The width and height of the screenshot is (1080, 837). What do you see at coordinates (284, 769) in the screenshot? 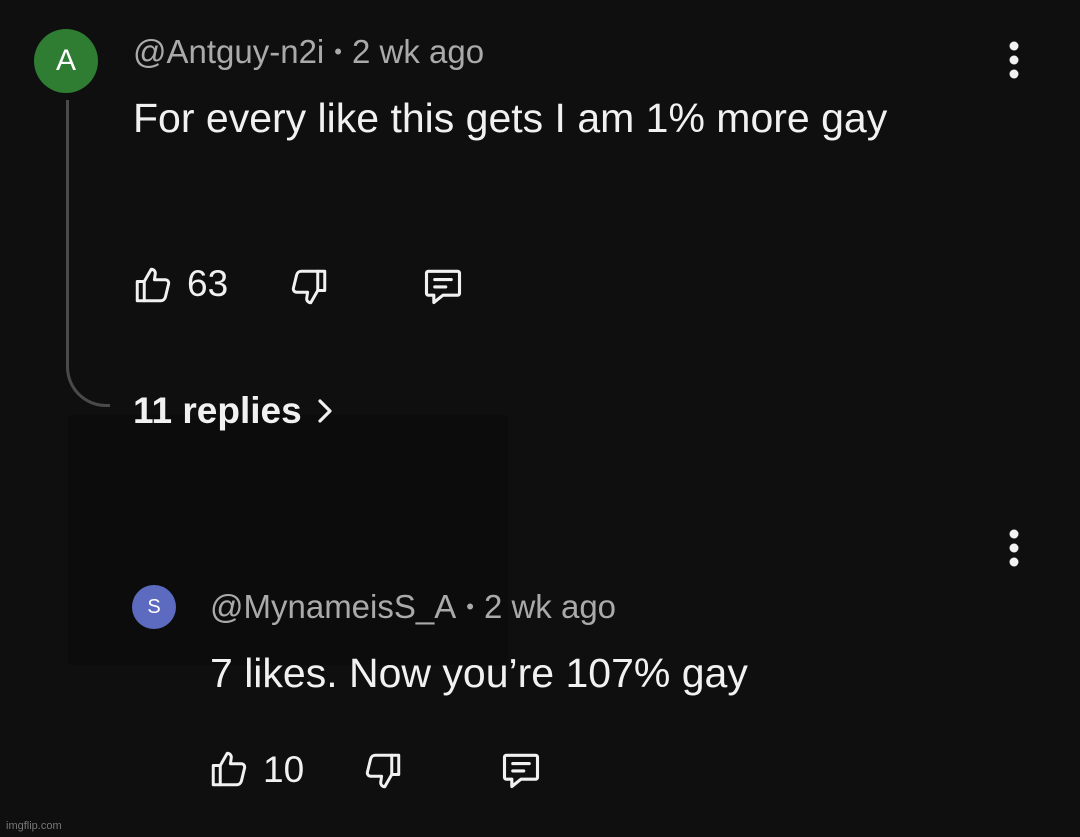
I see `like-count: 10` at bounding box center [284, 769].